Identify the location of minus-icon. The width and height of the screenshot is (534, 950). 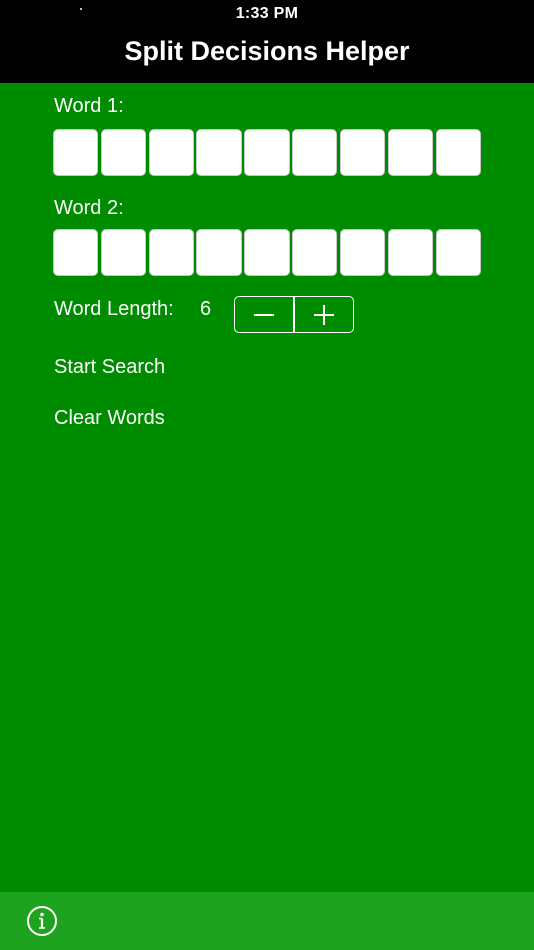
(264, 314).